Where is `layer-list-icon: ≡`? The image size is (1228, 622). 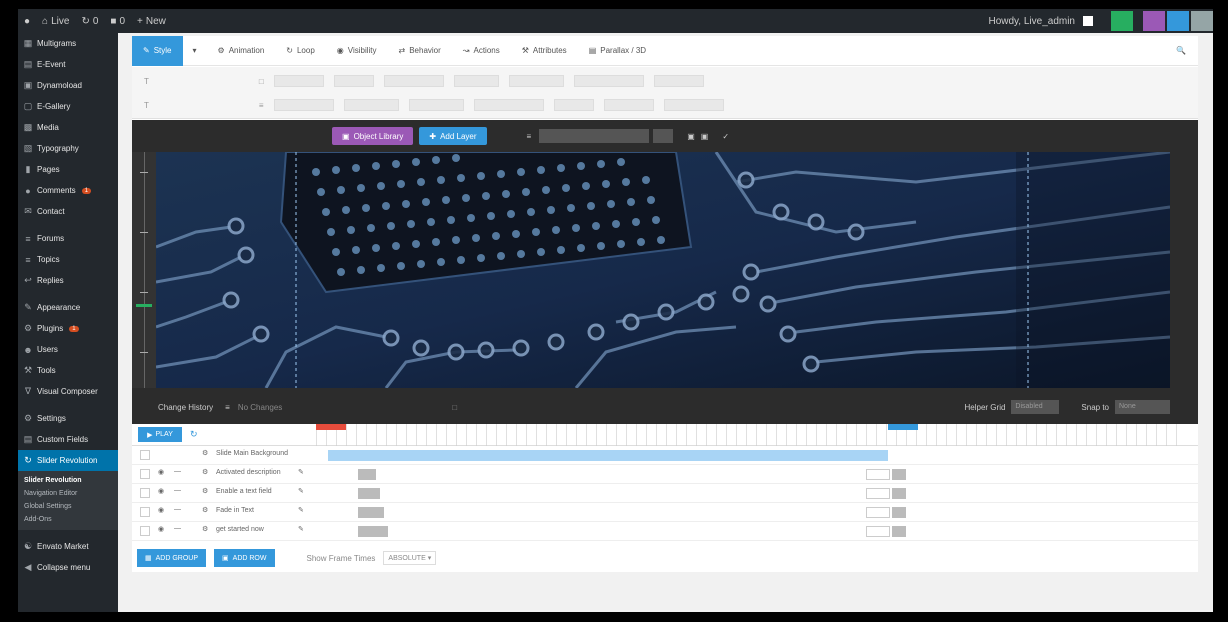
layer-list-icon: ≡ is located at coordinates (529, 136).